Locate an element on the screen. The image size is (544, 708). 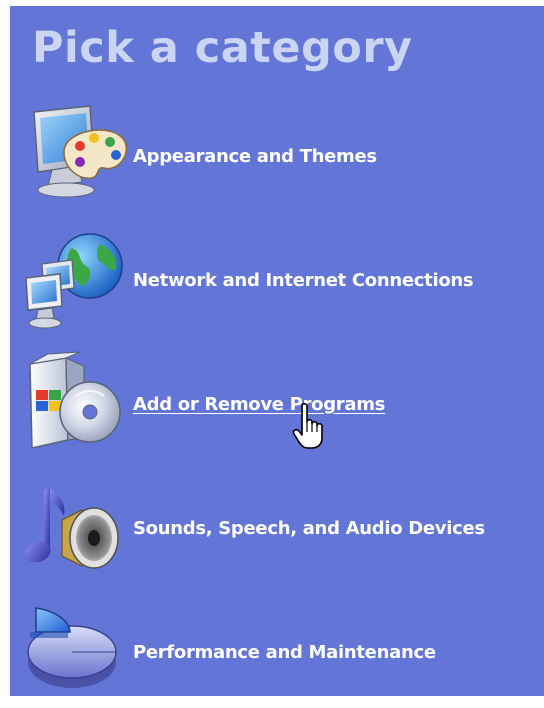
performance-maintenance-icon is located at coordinates (75, 653).